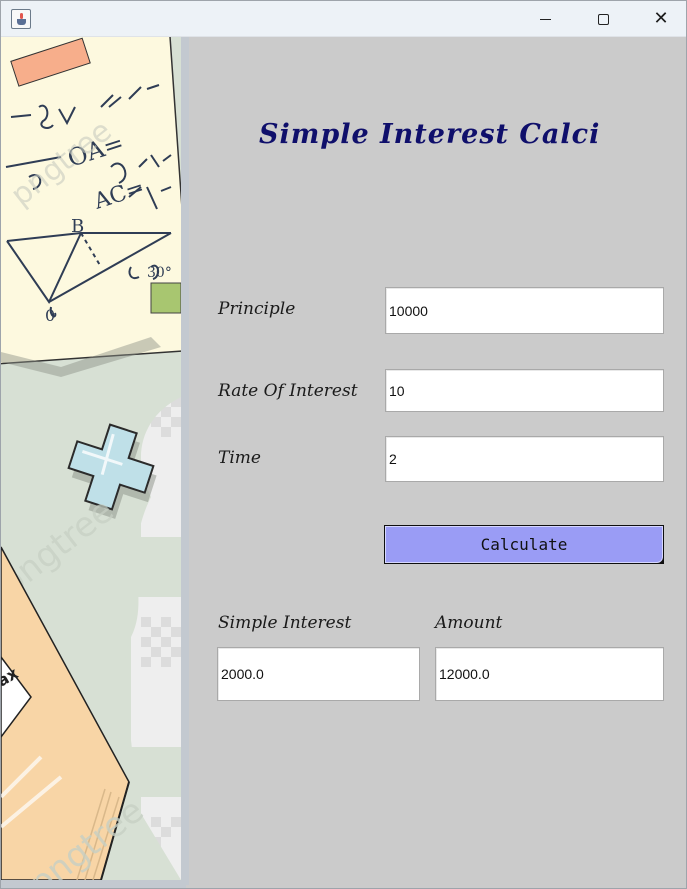  What do you see at coordinates (524, 310) in the screenshot?
I see `principle-input` at bounding box center [524, 310].